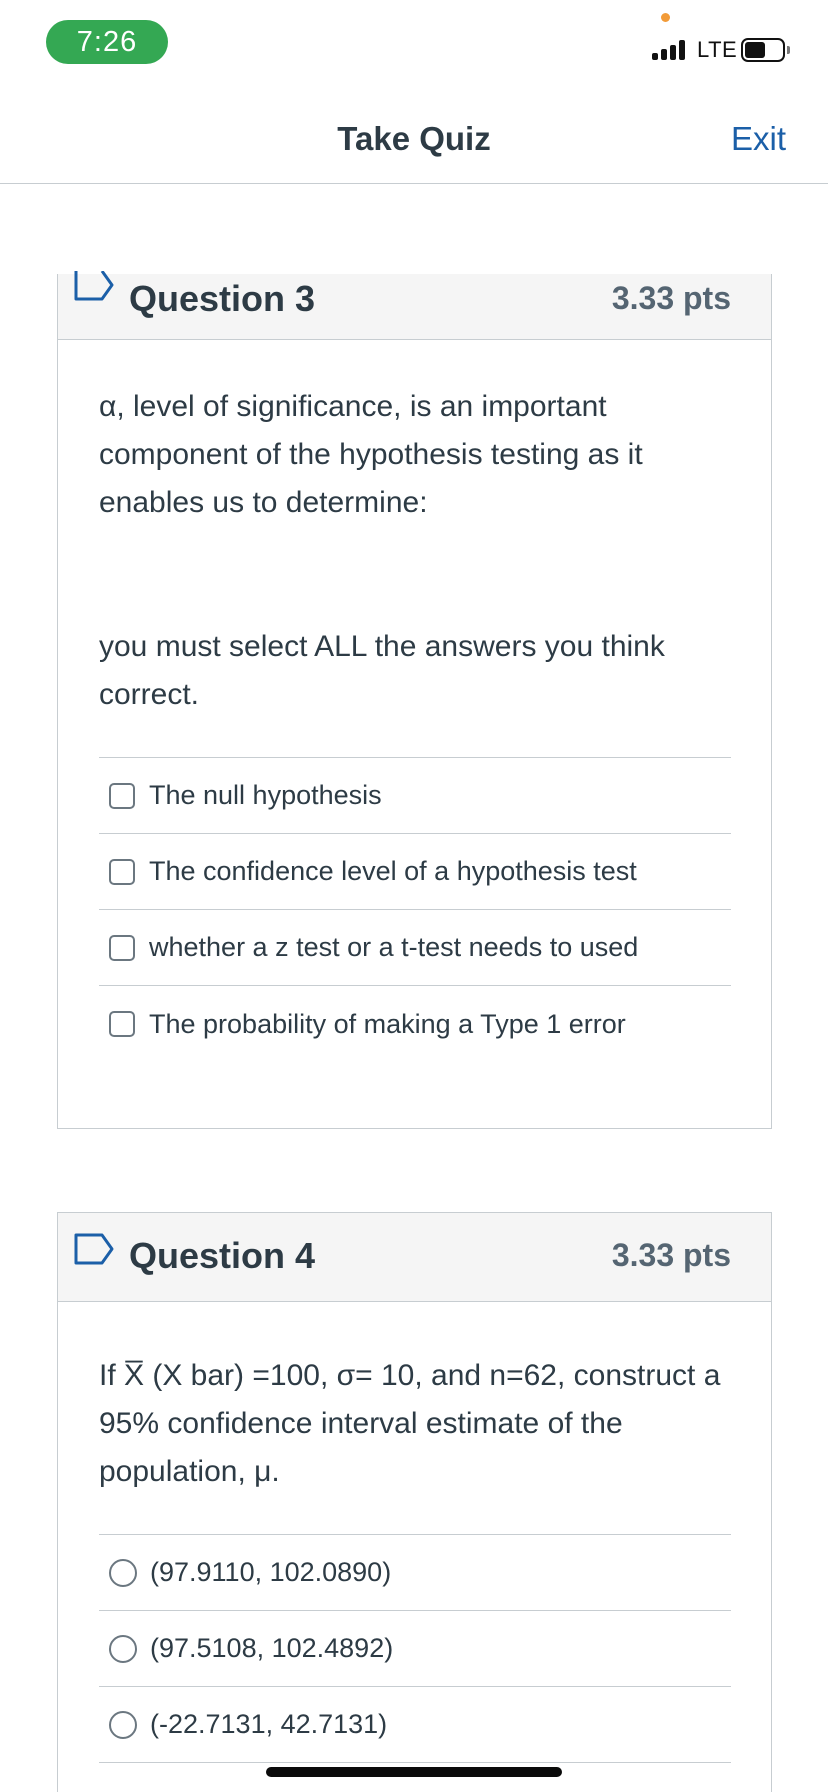 The width and height of the screenshot is (828, 1792). What do you see at coordinates (265, 795) in the screenshot?
I see `answer-label: The null hypothesis` at bounding box center [265, 795].